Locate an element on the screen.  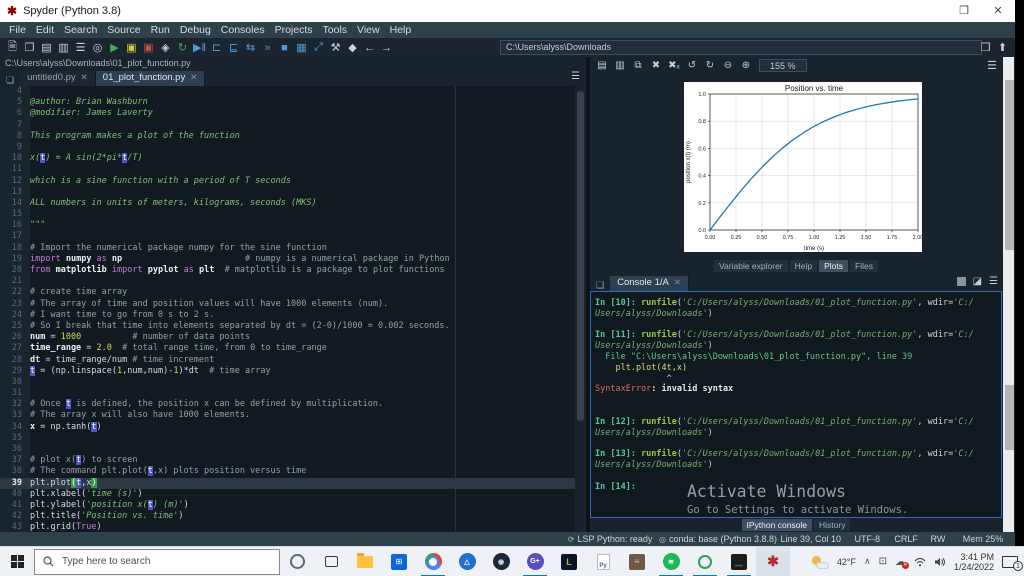
code-line: 41 plt.ylabel('position x(t) (m)') is located at coordinates (293, 505).